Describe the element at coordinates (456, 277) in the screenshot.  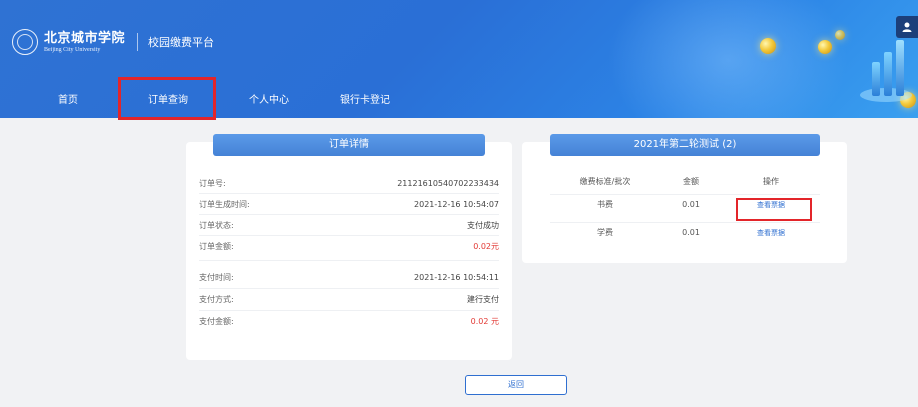
I see `payment-time-value: 2021-12-16 10:54:11` at that location.